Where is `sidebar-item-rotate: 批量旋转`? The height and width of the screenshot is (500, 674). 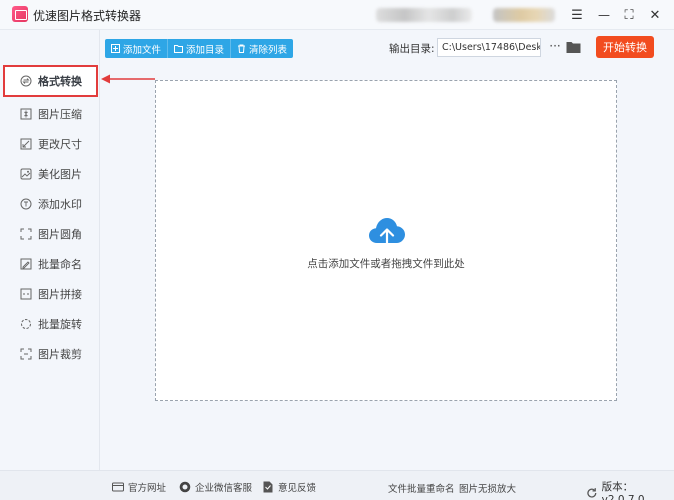
sidebar-item-rotate: 批量旋转 is located at coordinates (50, 324).